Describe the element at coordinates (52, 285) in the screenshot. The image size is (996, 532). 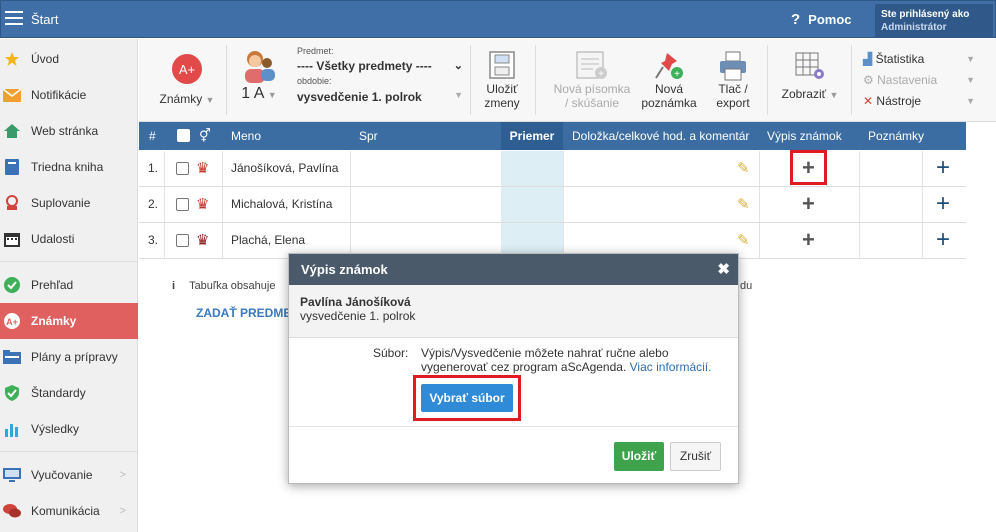
I see `sidebar-item-label: Prehľad` at that location.